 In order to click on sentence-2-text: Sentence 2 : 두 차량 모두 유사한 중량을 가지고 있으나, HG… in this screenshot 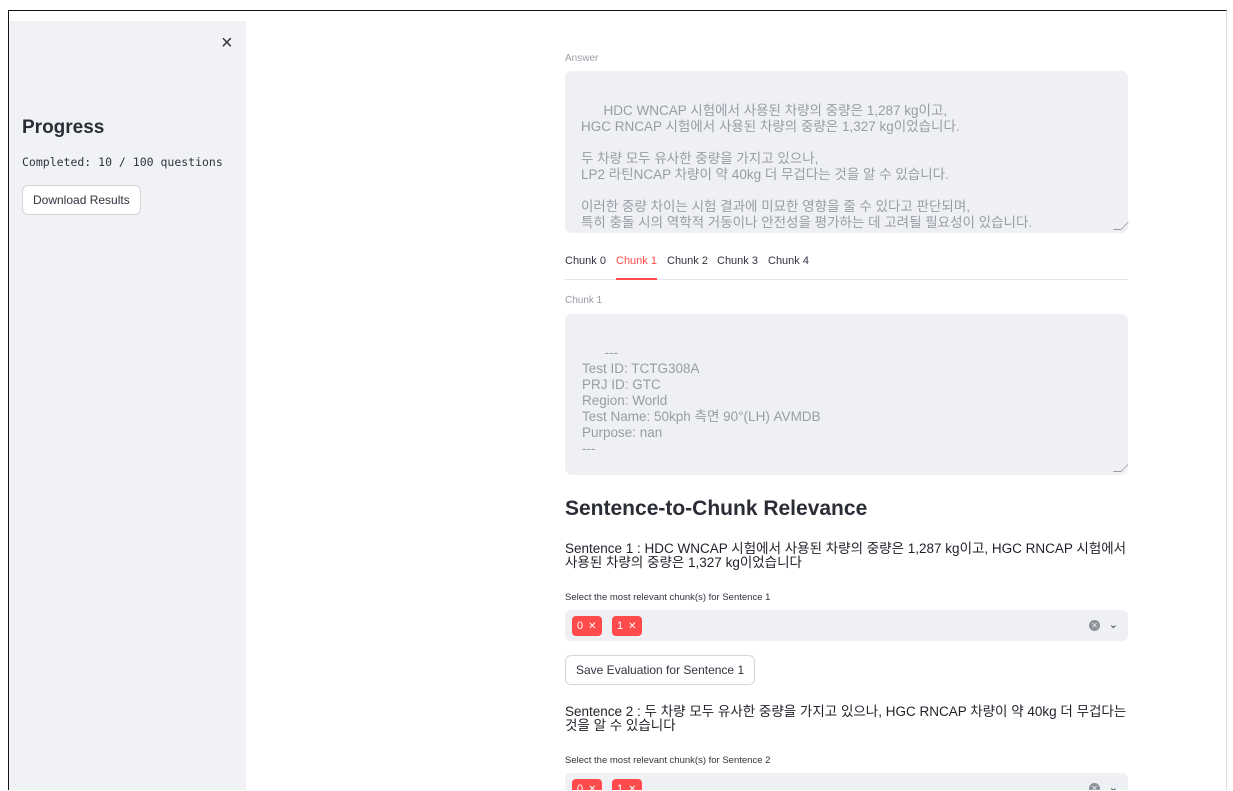, I will do `click(846, 718)`.